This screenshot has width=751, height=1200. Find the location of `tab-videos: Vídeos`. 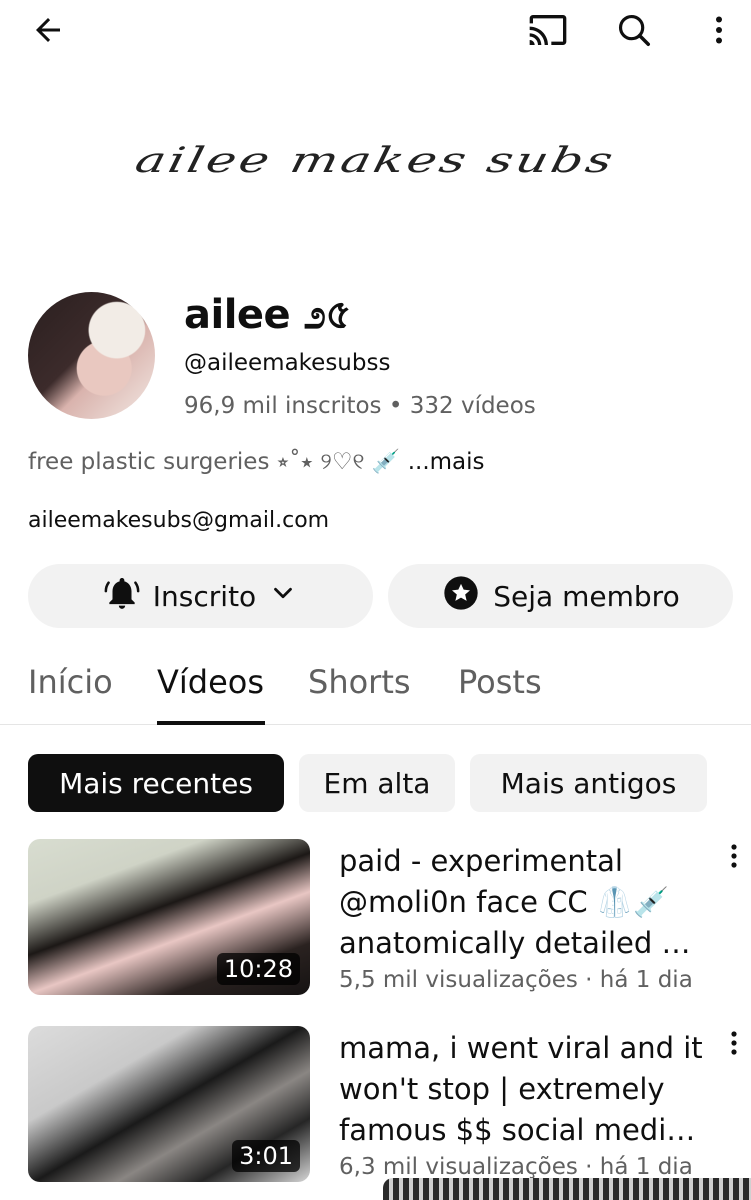

tab-videos: Vídeos is located at coordinates (210, 682).